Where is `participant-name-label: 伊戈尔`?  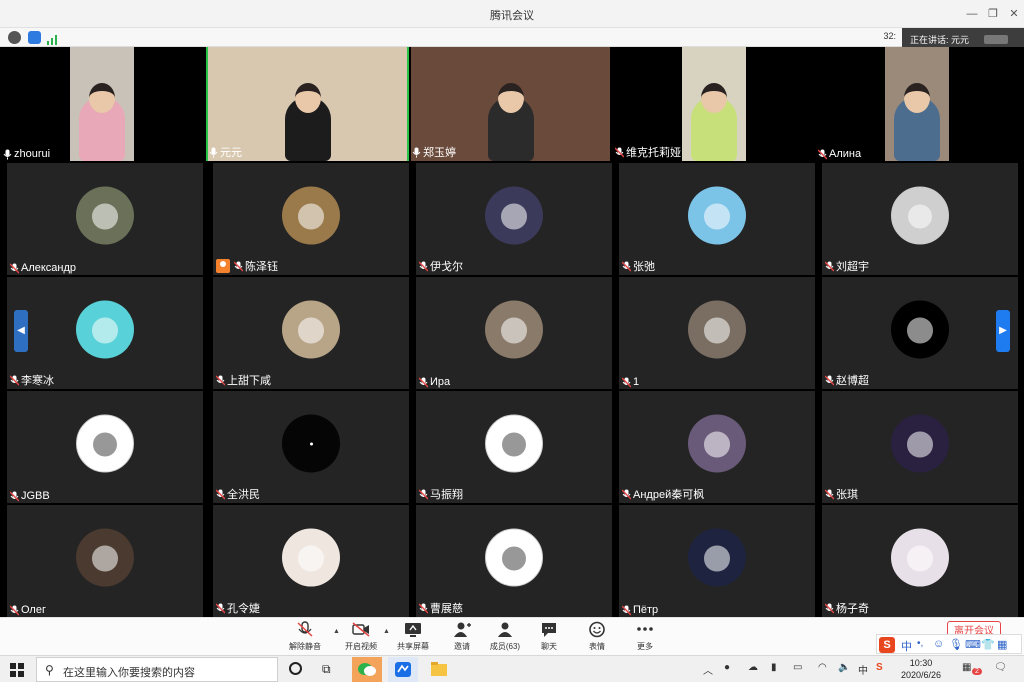 participant-name-label: 伊戈尔 is located at coordinates (446, 267).